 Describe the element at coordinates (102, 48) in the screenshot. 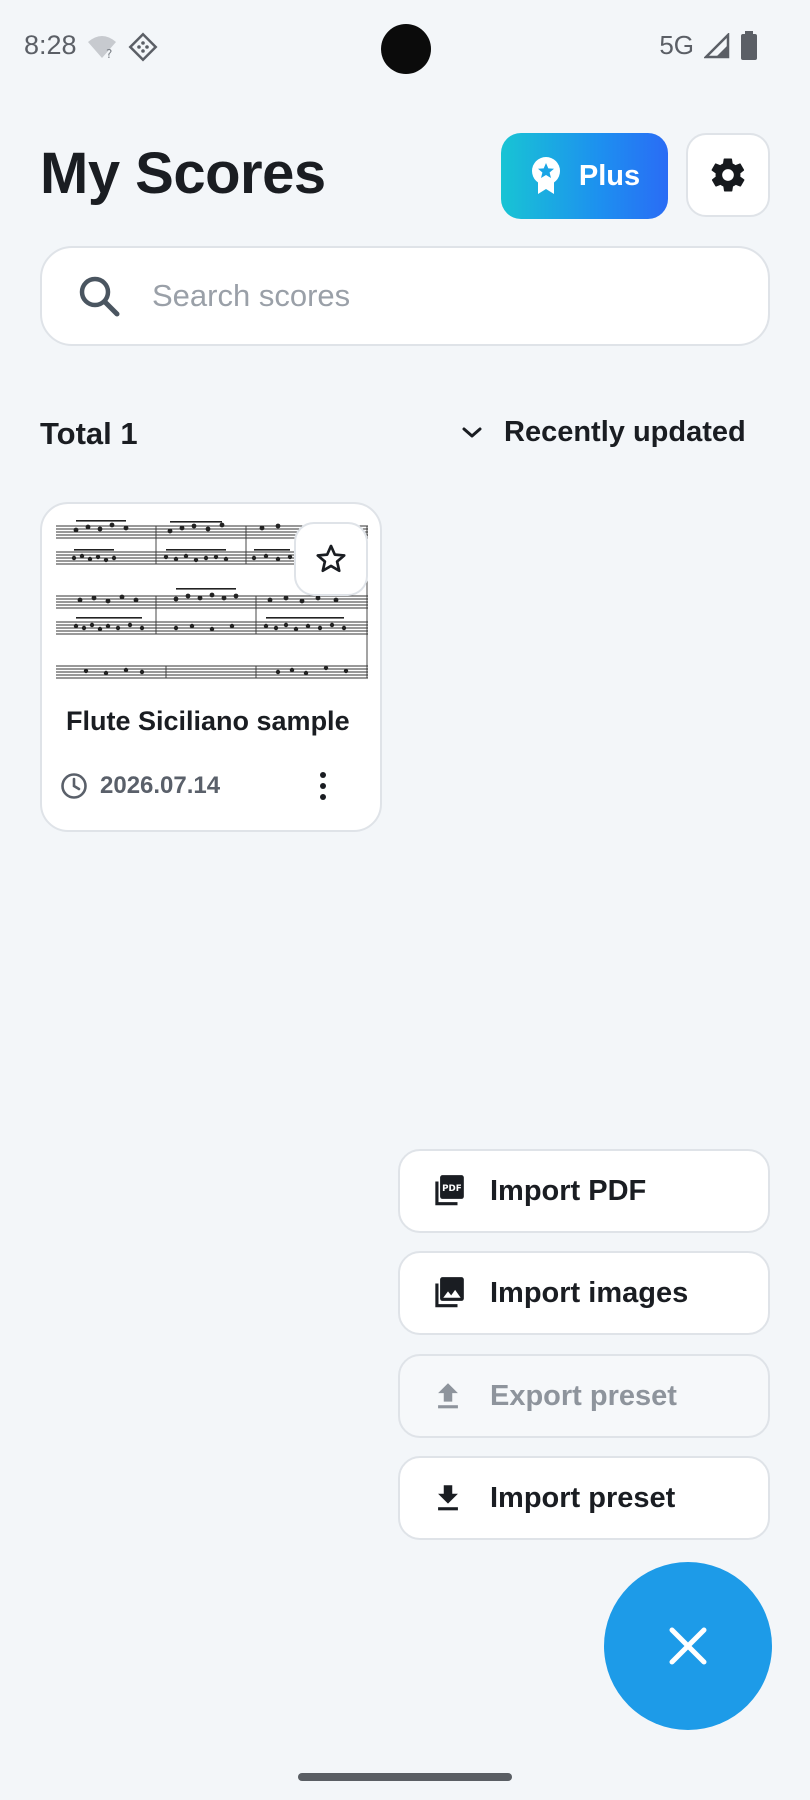

I see `wifi-icon: ?` at that location.